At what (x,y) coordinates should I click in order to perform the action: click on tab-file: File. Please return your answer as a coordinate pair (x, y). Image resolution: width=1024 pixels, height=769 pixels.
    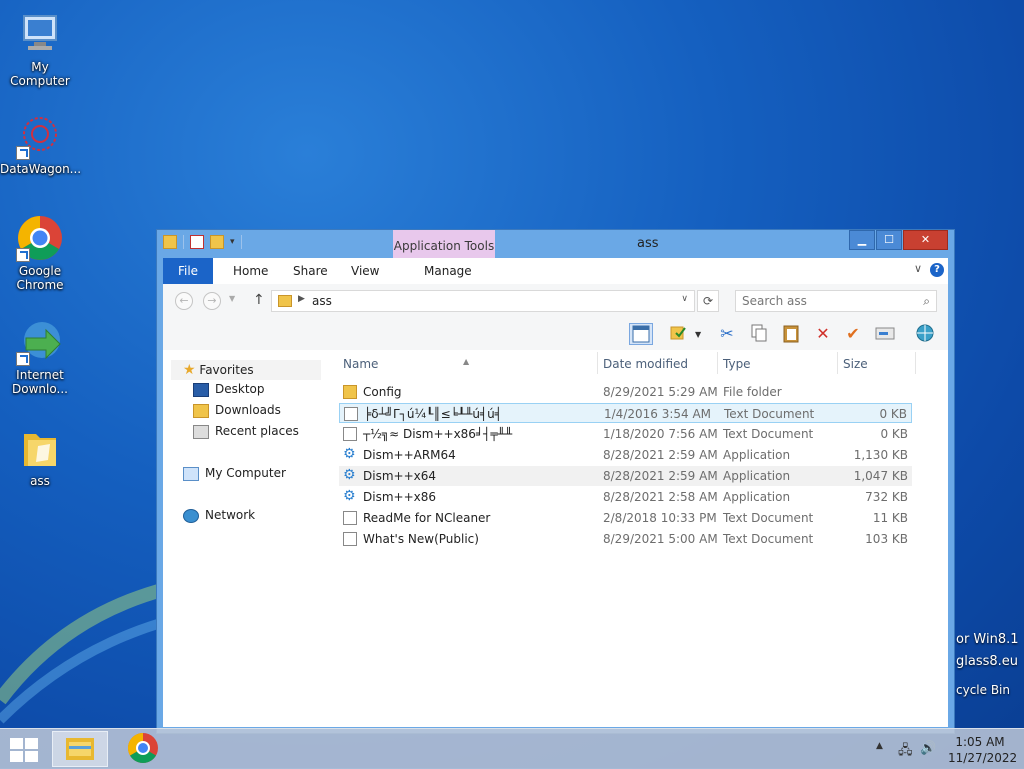
    Looking at the image, I should click on (188, 271).